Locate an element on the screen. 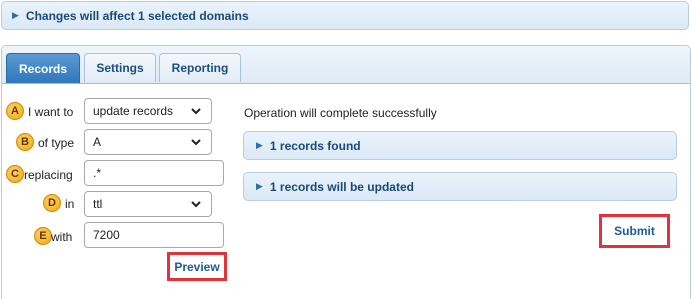  banner-text: Changes will affect 1 selected domains is located at coordinates (137, 15).